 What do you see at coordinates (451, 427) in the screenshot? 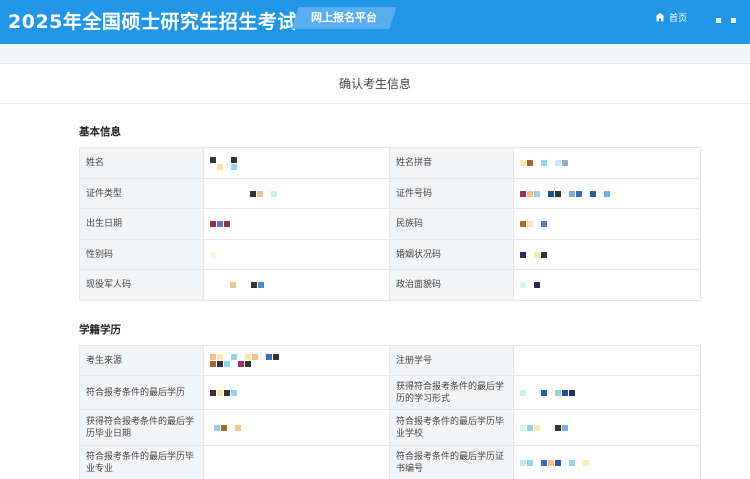
I see `field-label: 符合报考条件的最后学历毕业学校` at bounding box center [451, 427].